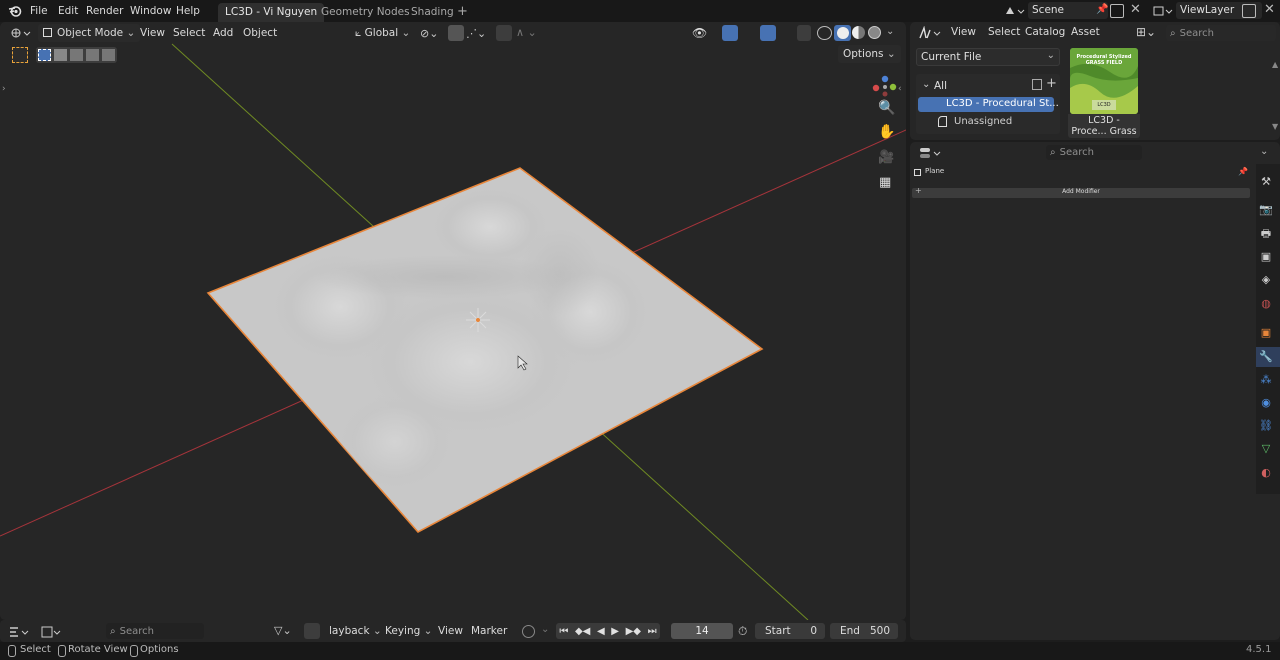  What do you see at coordinates (20, 55) in the screenshot?
I see `select-tool-icon` at bounding box center [20, 55].